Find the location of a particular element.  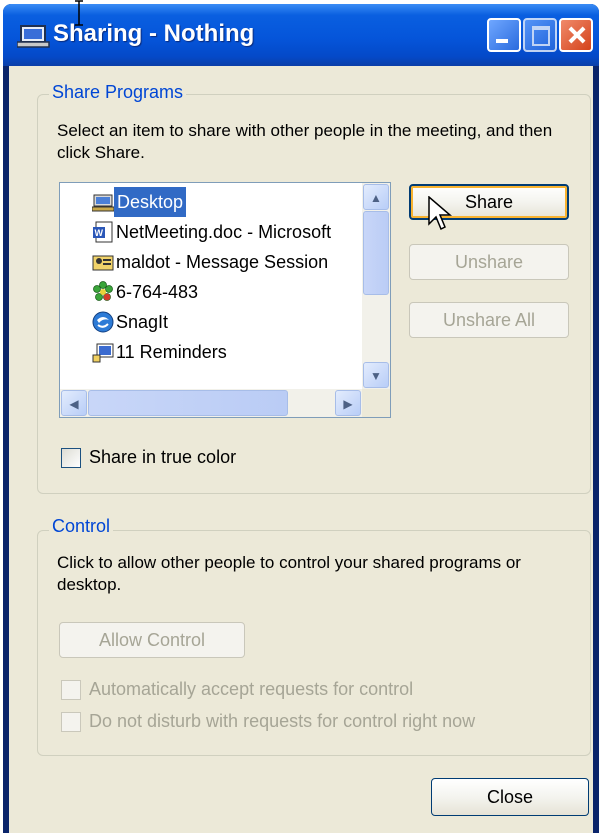

unshare-button: Unshare is located at coordinates (489, 262).